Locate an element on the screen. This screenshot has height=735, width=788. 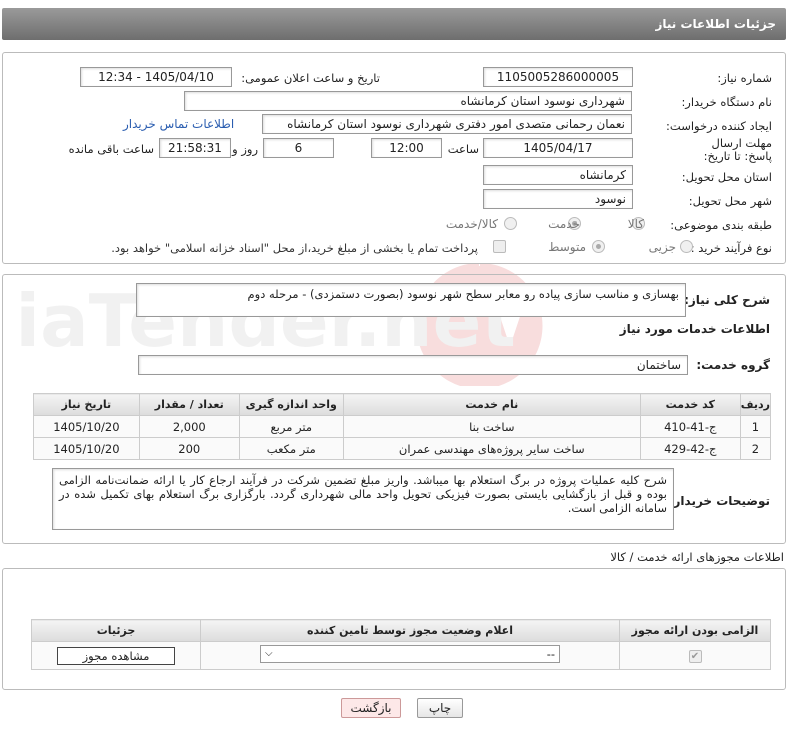
cell-code: ج-42-429 is located at coordinates (690, 448).